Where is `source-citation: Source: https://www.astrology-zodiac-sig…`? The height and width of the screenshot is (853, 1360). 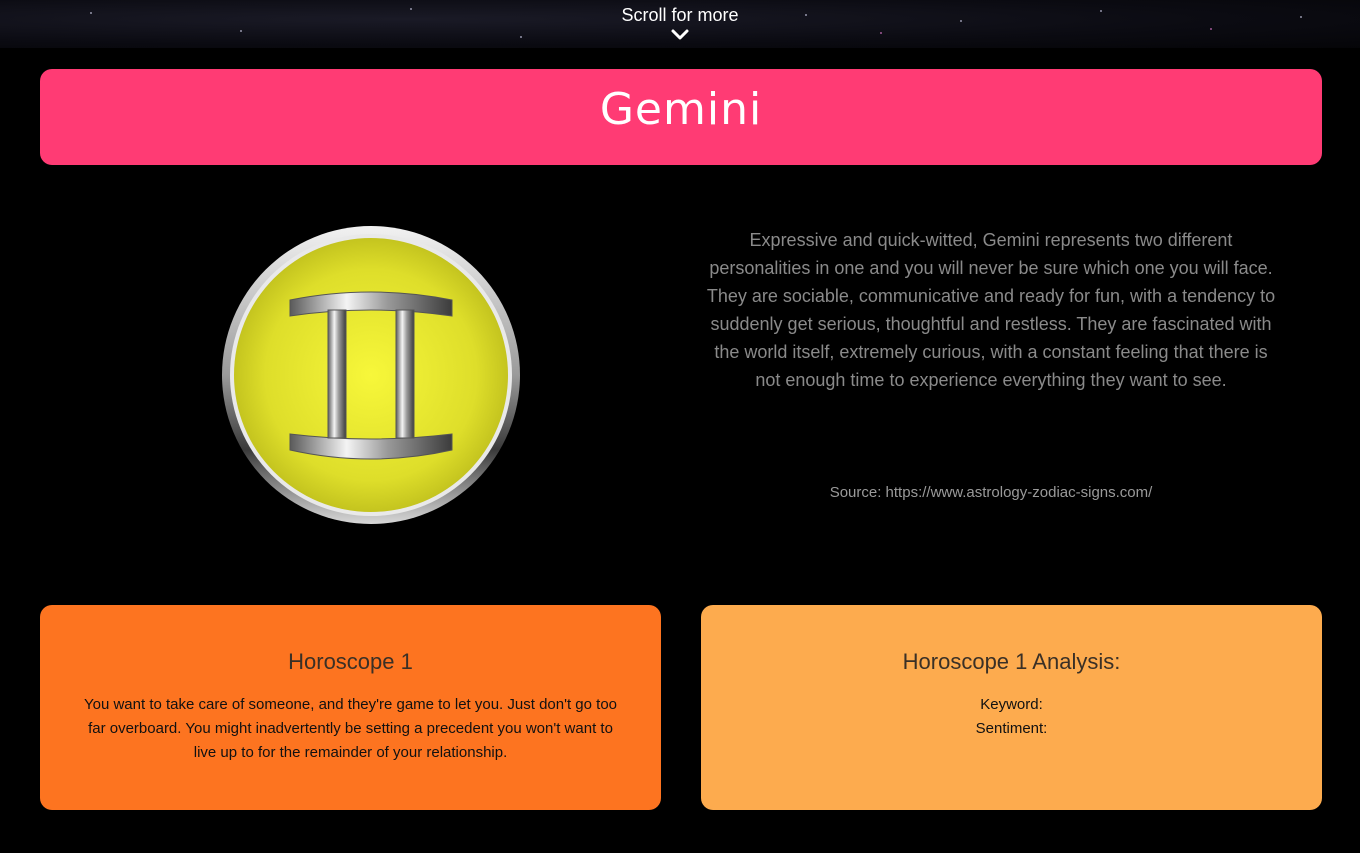 source-citation: Source: https://www.astrology-zodiac-sig… is located at coordinates (991, 492).